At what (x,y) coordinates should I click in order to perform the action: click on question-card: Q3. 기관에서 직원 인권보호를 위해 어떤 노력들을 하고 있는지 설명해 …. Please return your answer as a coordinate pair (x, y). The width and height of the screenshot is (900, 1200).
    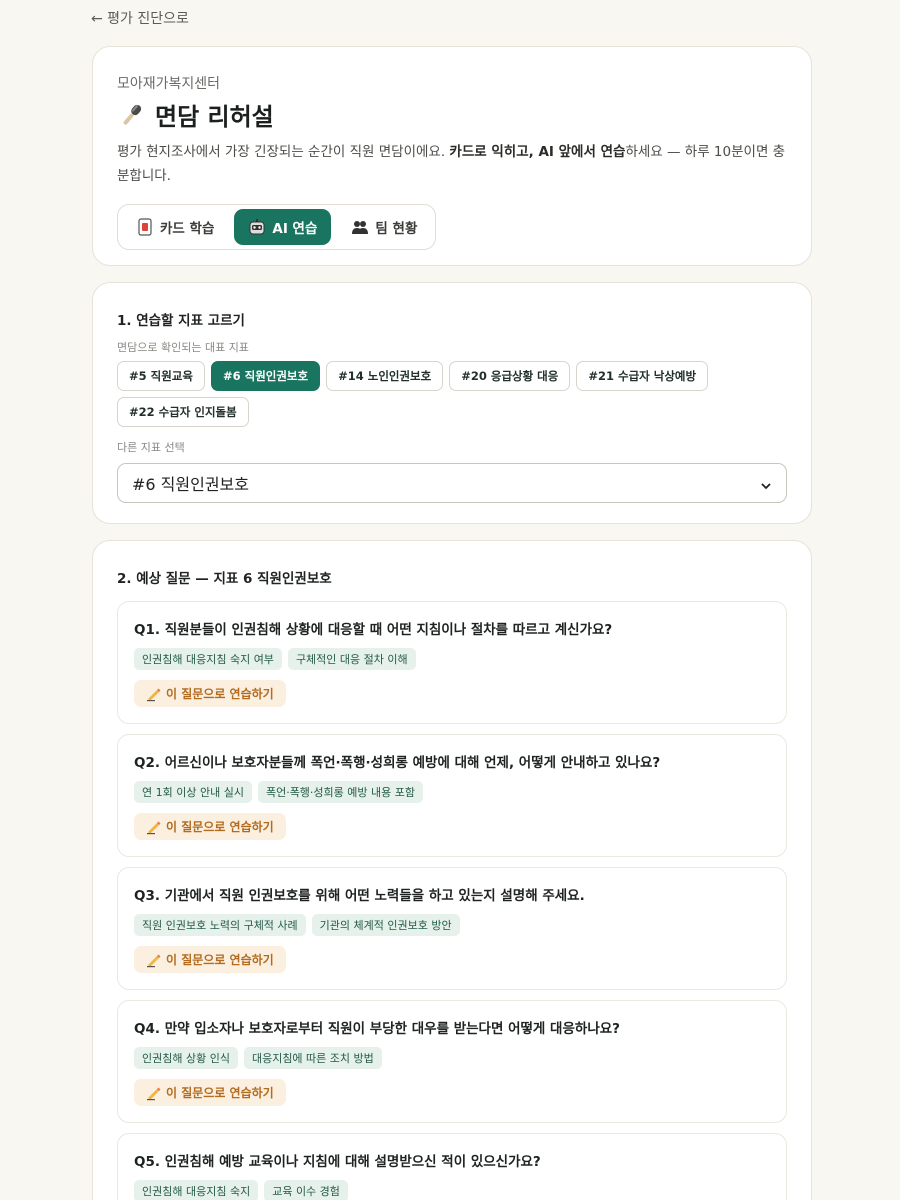
    Looking at the image, I should click on (452, 928).